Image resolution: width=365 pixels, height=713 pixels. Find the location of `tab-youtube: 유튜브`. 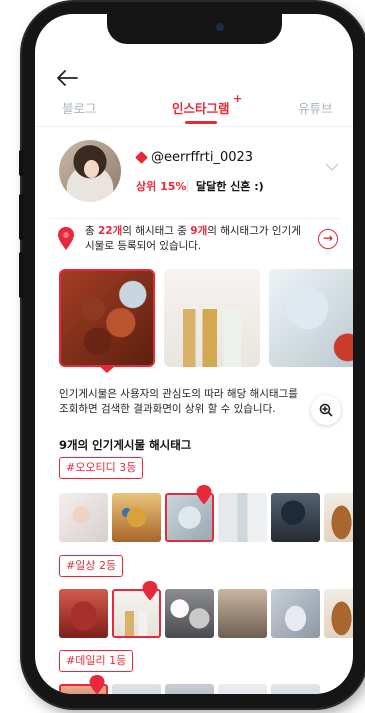

tab-youtube: 유튜브 is located at coordinates (315, 107).